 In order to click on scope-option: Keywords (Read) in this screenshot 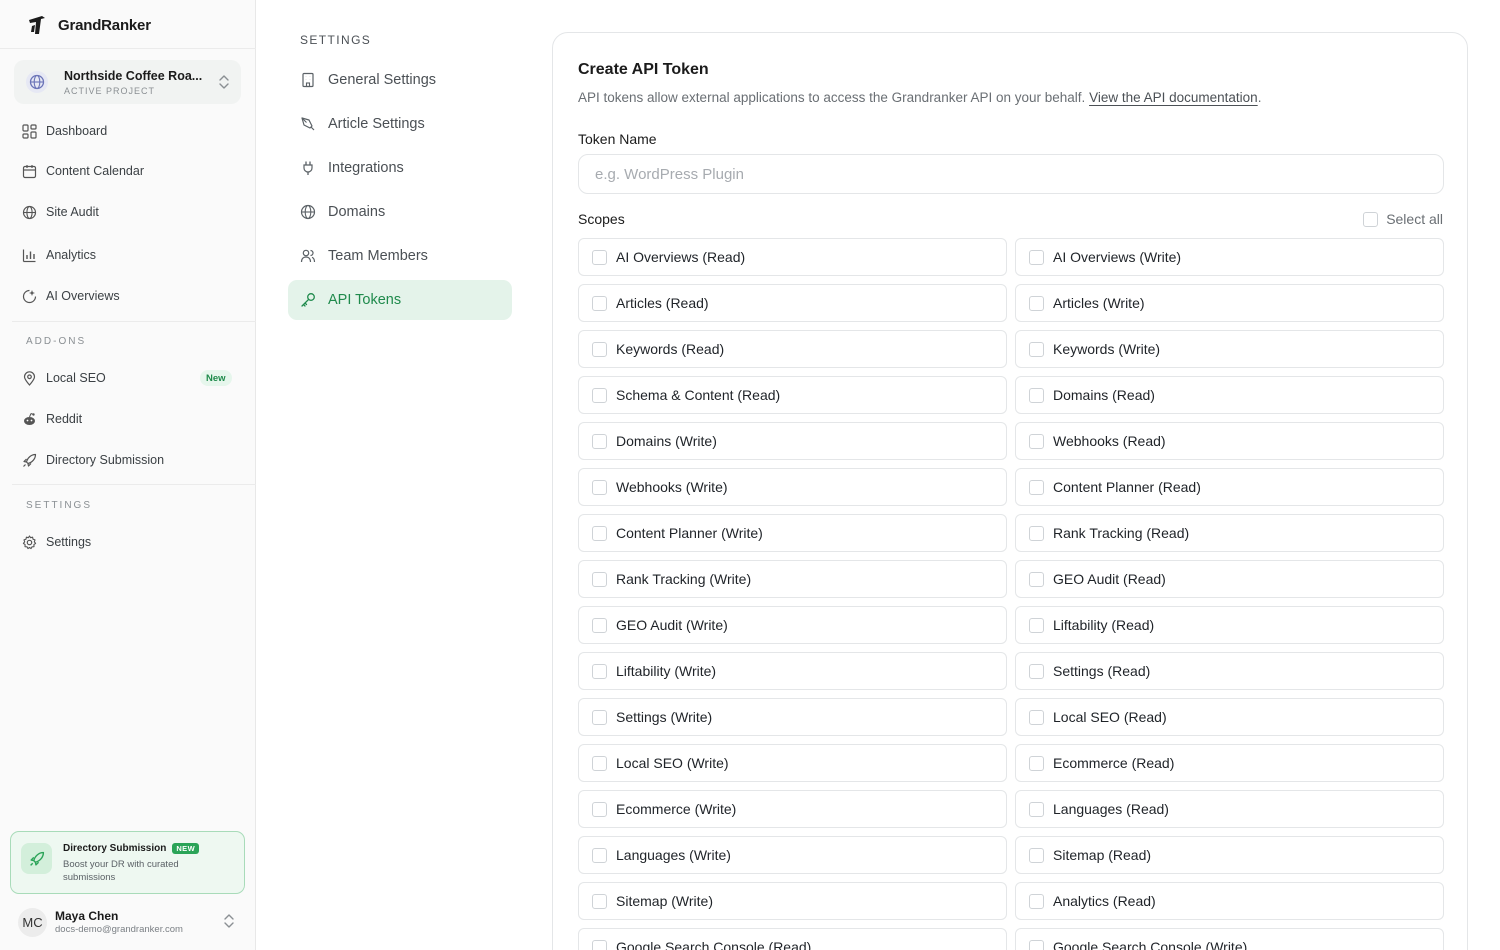, I will do `click(792, 349)`.